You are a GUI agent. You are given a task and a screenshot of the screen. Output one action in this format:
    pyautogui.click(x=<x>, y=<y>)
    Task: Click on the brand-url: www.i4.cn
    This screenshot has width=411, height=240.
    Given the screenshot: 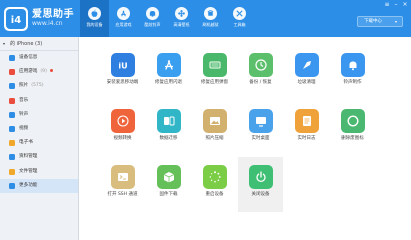 What is the action you would take?
    pyautogui.click(x=47, y=23)
    